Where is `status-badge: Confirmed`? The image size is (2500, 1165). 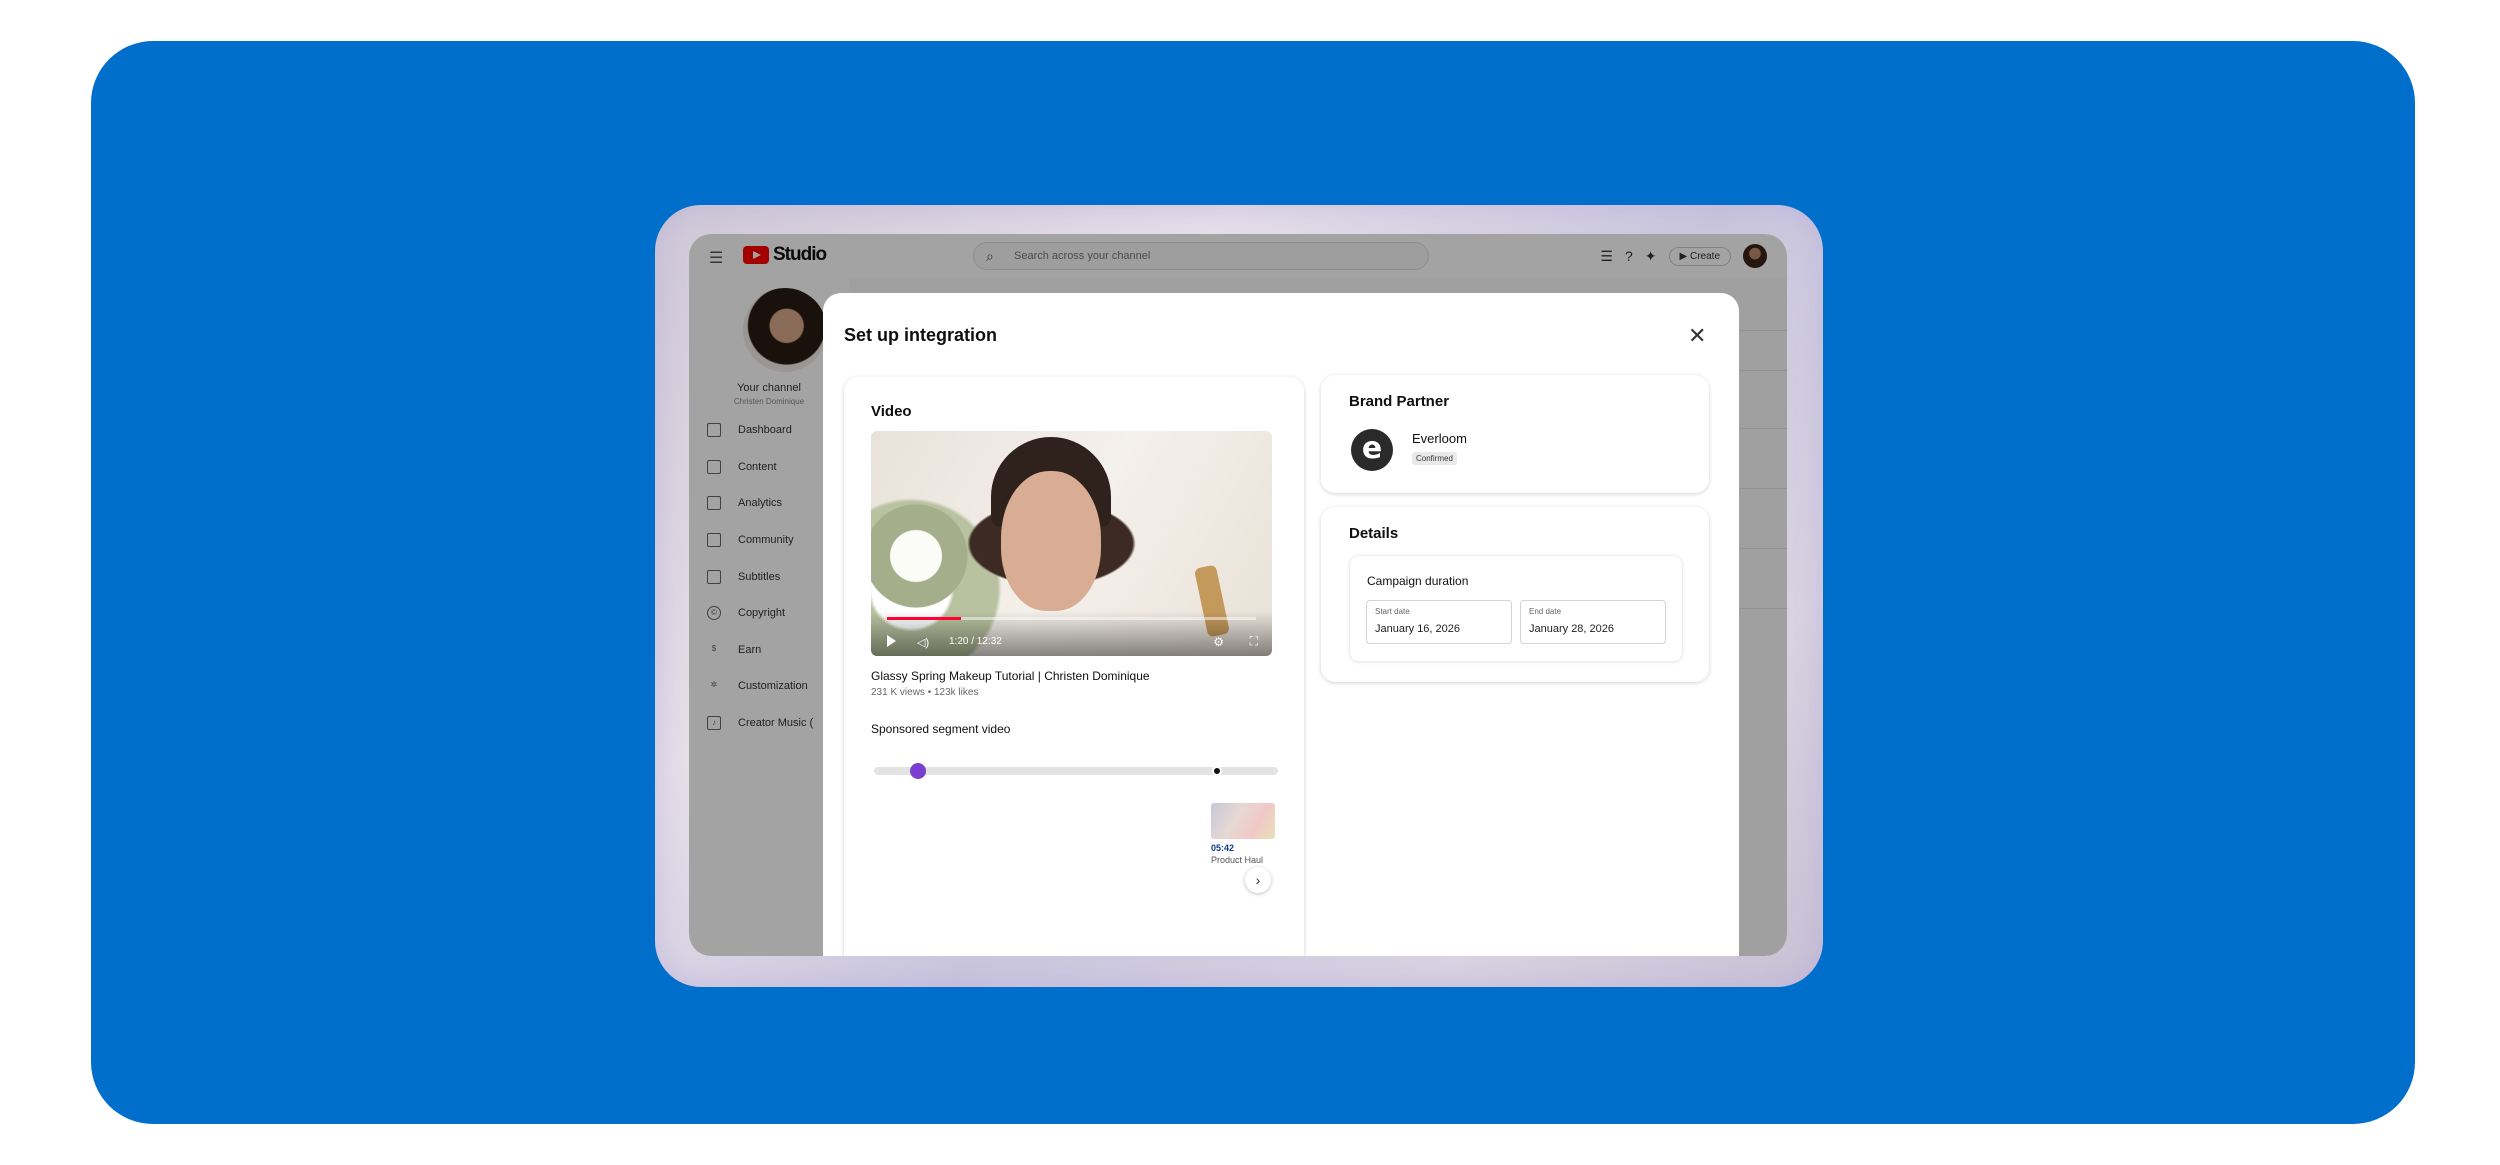 status-badge: Confirmed is located at coordinates (1434, 458).